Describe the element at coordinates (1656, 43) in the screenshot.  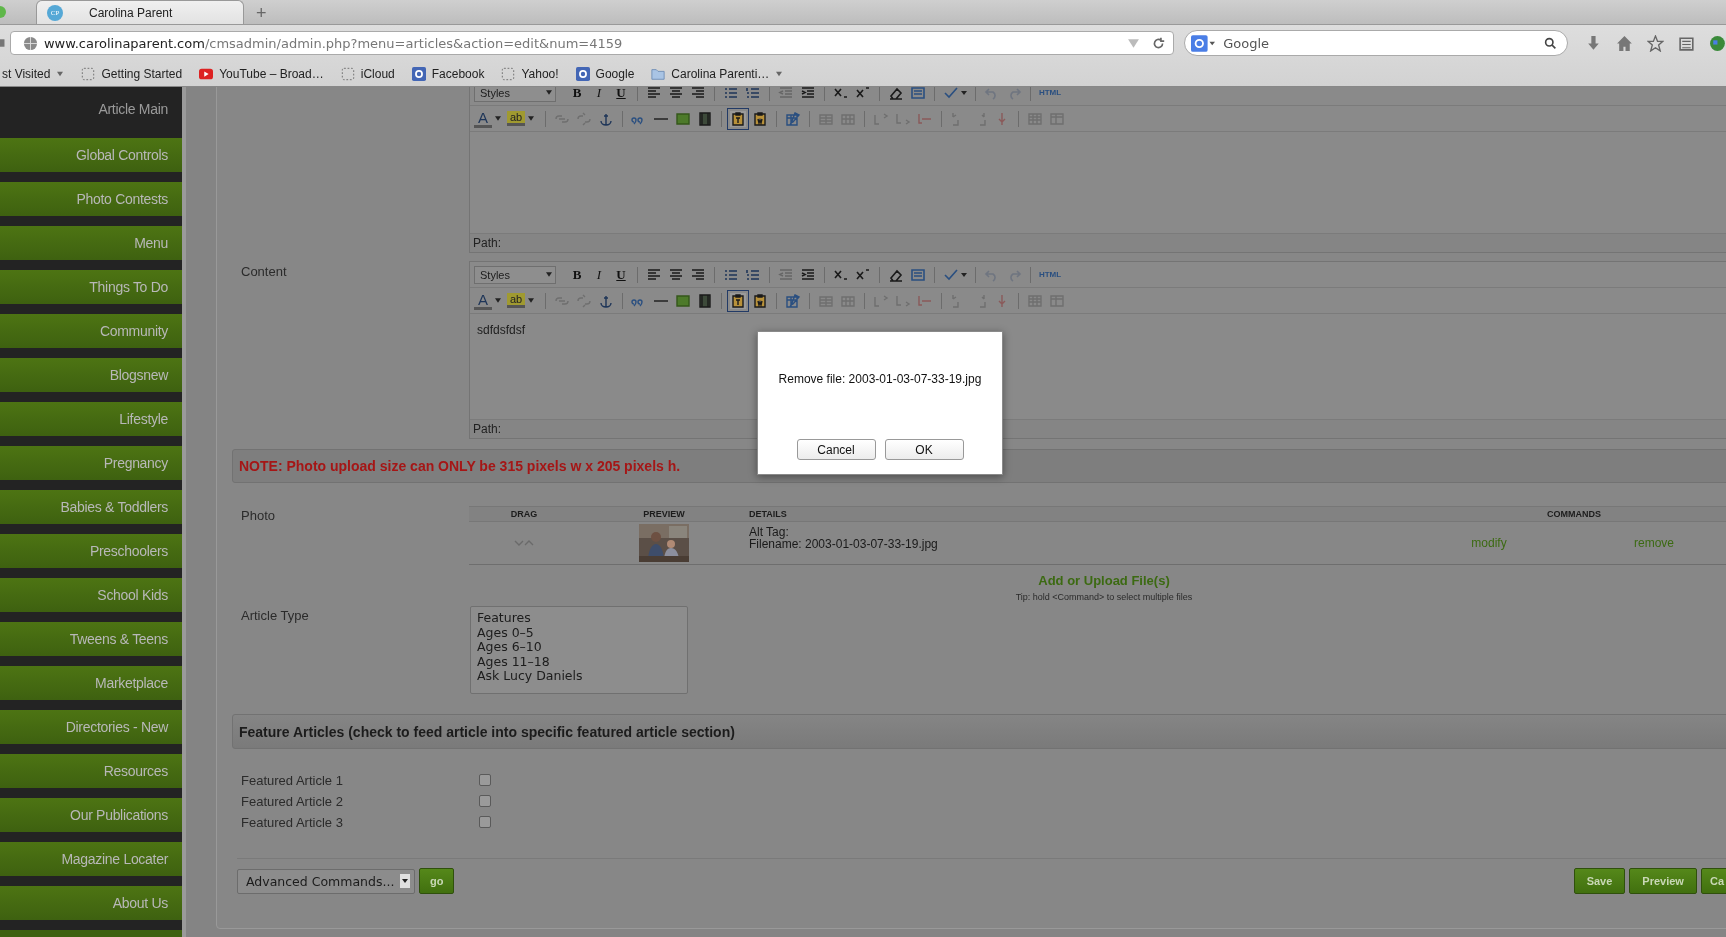
I see `star-icon` at that location.